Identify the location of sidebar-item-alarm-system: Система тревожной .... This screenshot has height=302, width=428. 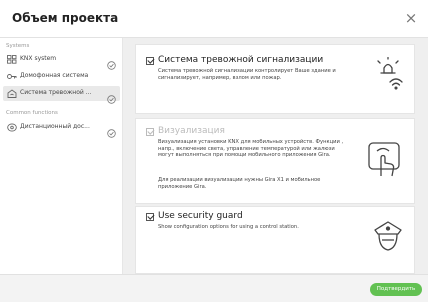
(61, 95).